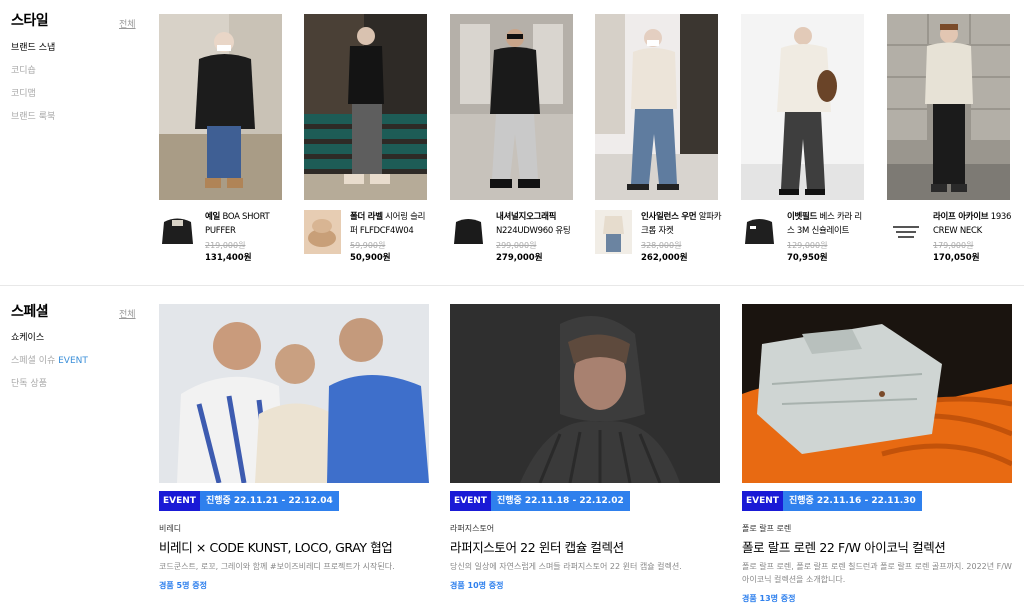 Image resolution: width=1024 pixels, height=604 pixels. Describe the element at coordinates (49, 389) in the screenshot. I see `special-menu-item-exclusive: 단독 상품` at that location.